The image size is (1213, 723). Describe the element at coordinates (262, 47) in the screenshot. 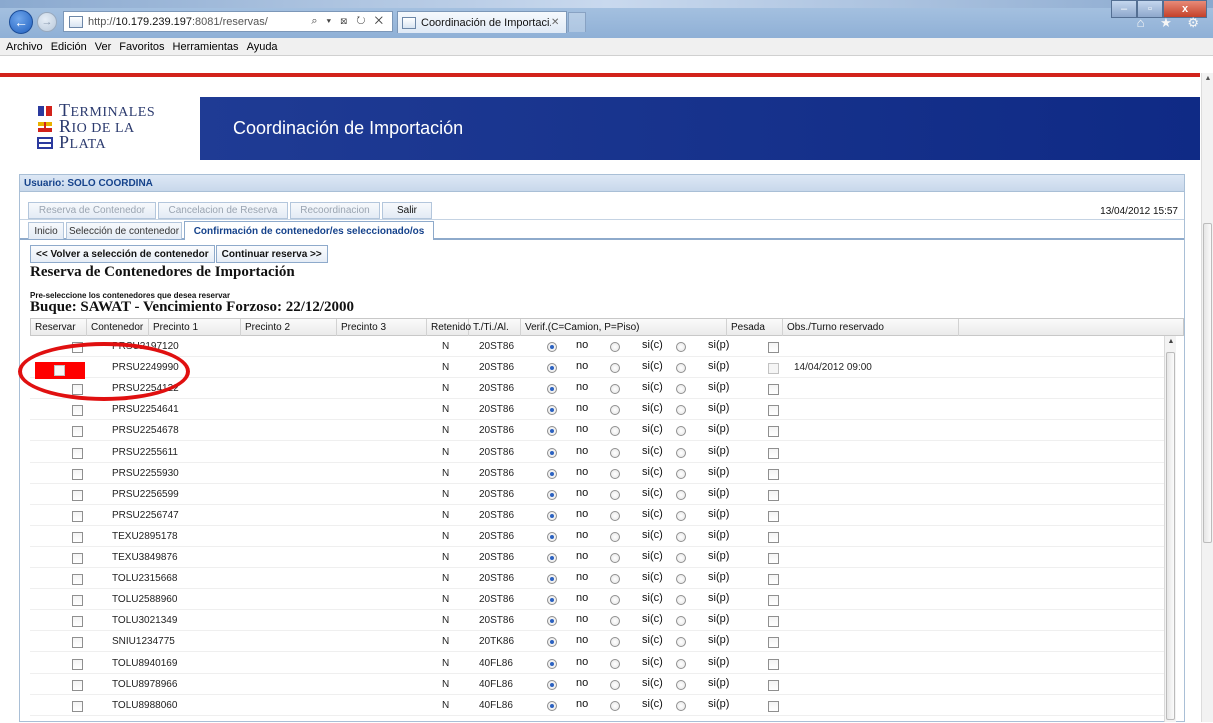

I see `menu-ayuda: Ayuda` at that location.